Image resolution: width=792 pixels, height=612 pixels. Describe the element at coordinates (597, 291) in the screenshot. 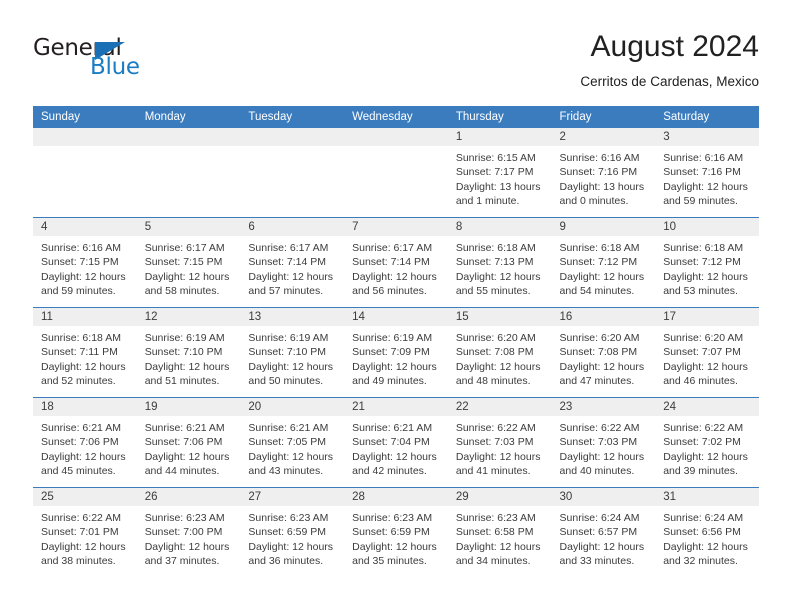

I see `daylight-duration-line2: and 54 minutes.` at that location.